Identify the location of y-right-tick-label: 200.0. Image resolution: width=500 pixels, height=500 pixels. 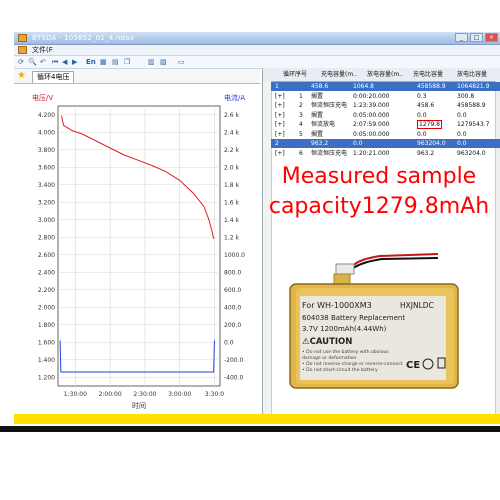
(232, 325).